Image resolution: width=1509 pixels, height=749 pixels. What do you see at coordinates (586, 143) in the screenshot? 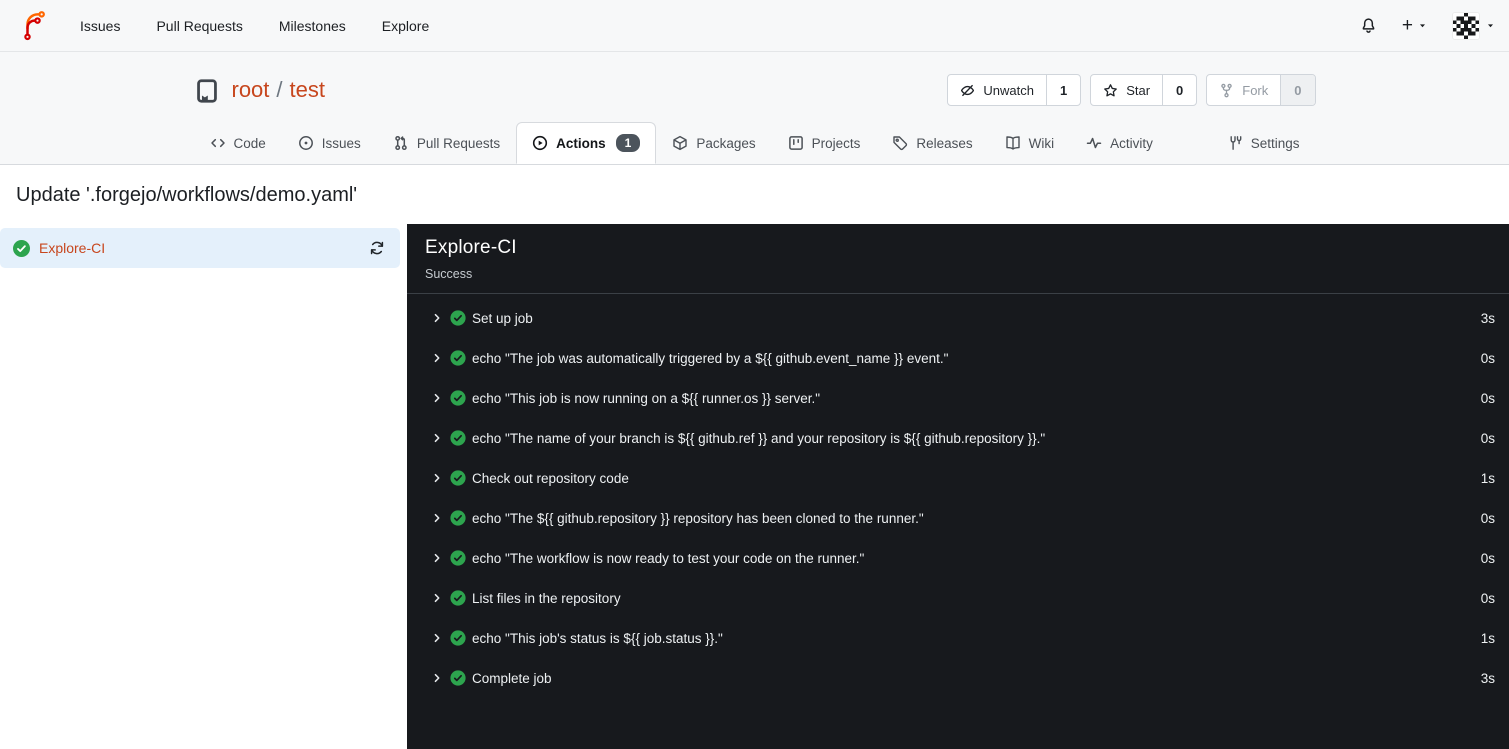
I see `tab-actions: Actions 1` at bounding box center [586, 143].